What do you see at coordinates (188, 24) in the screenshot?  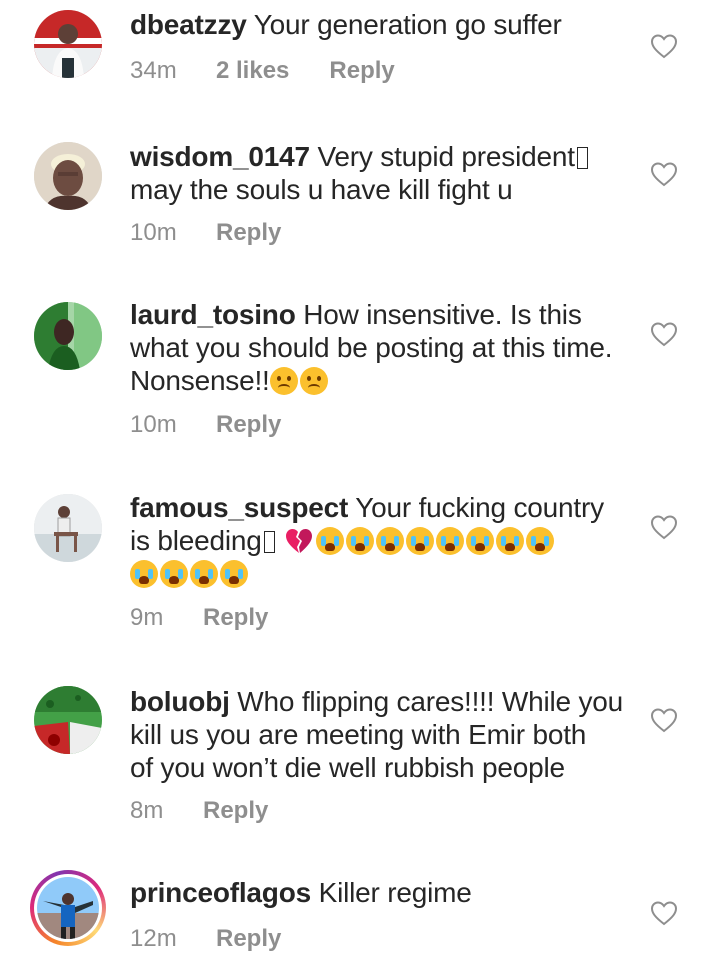 I see `comment-username: dbeatzzy` at bounding box center [188, 24].